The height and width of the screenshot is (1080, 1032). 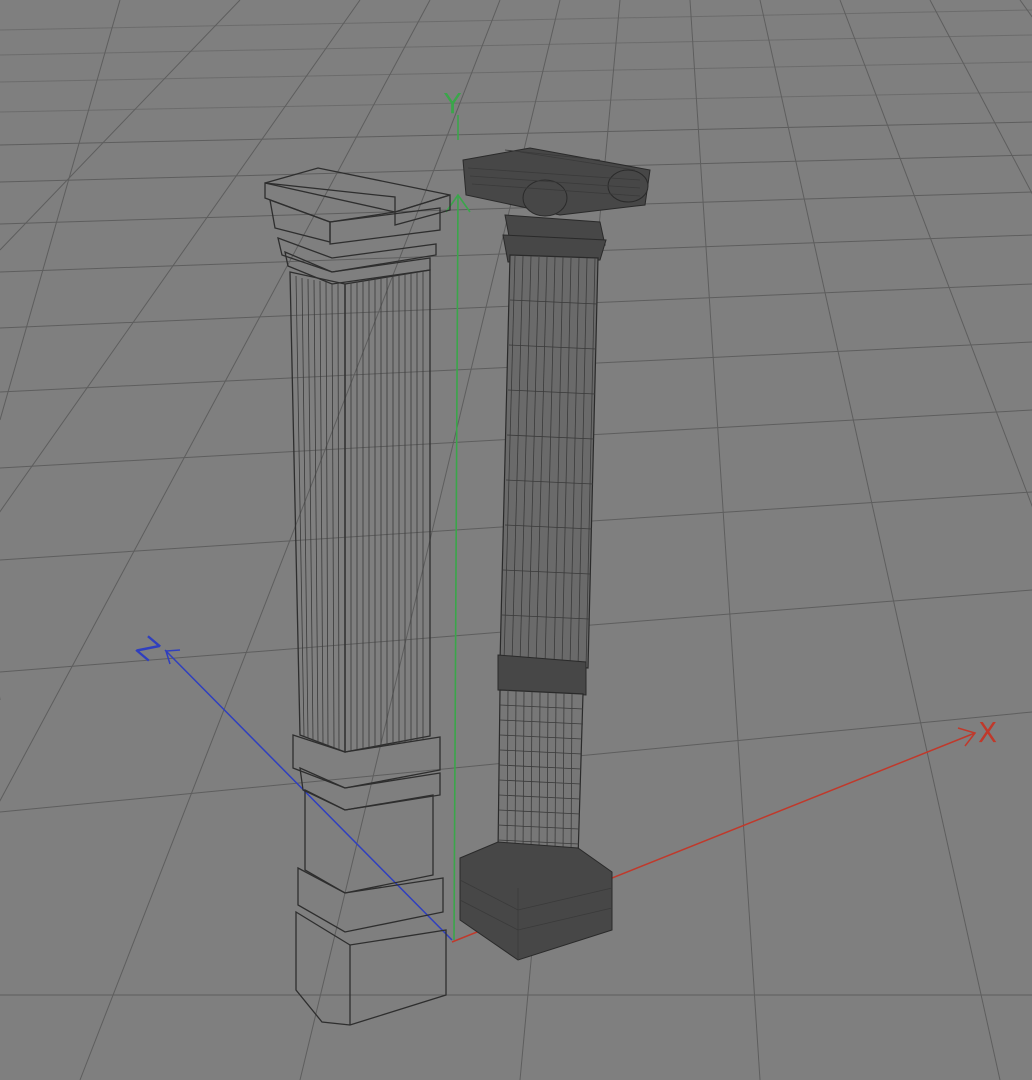 What do you see at coordinates (549, 461) in the screenshot?
I see `ionic-shaft` at bounding box center [549, 461].